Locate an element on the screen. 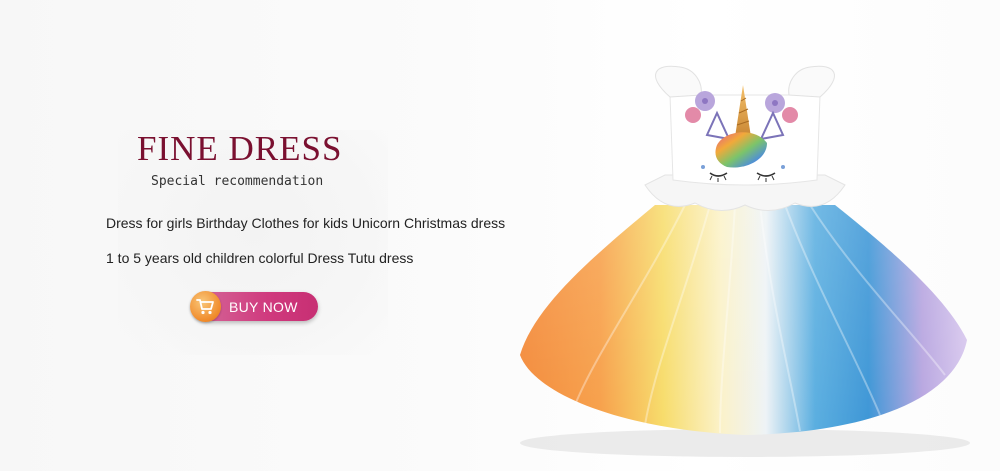 The width and height of the screenshot is (1000, 471). buy-now-label: BUY NOW is located at coordinates (263, 307).